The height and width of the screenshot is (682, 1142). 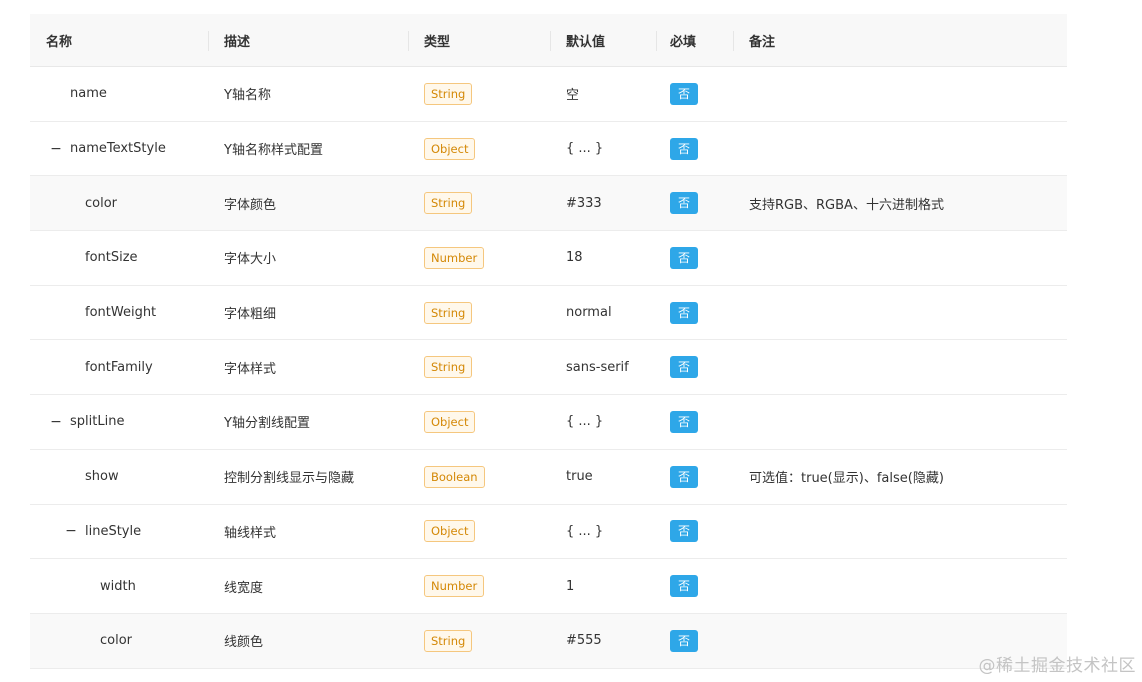 I want to click on row-name: splitLine, so click(x=97, y=422).